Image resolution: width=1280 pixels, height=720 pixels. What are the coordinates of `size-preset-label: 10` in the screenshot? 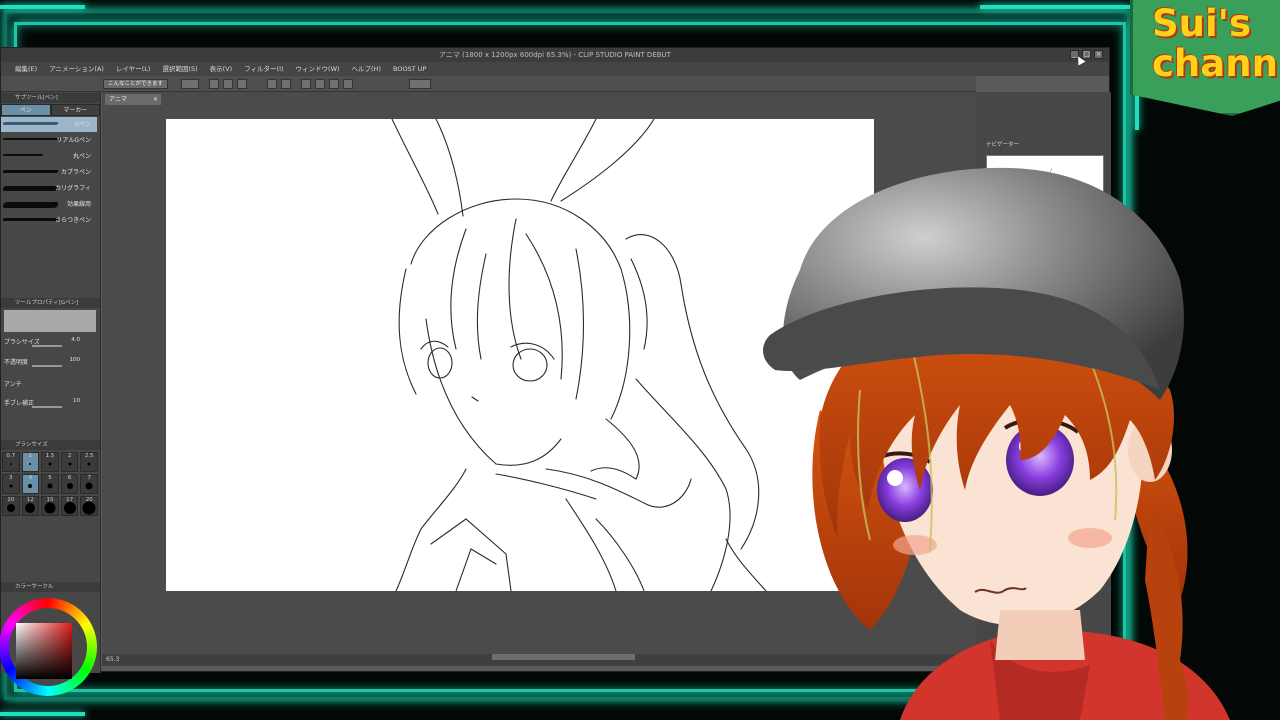 It's located at (11, 500).